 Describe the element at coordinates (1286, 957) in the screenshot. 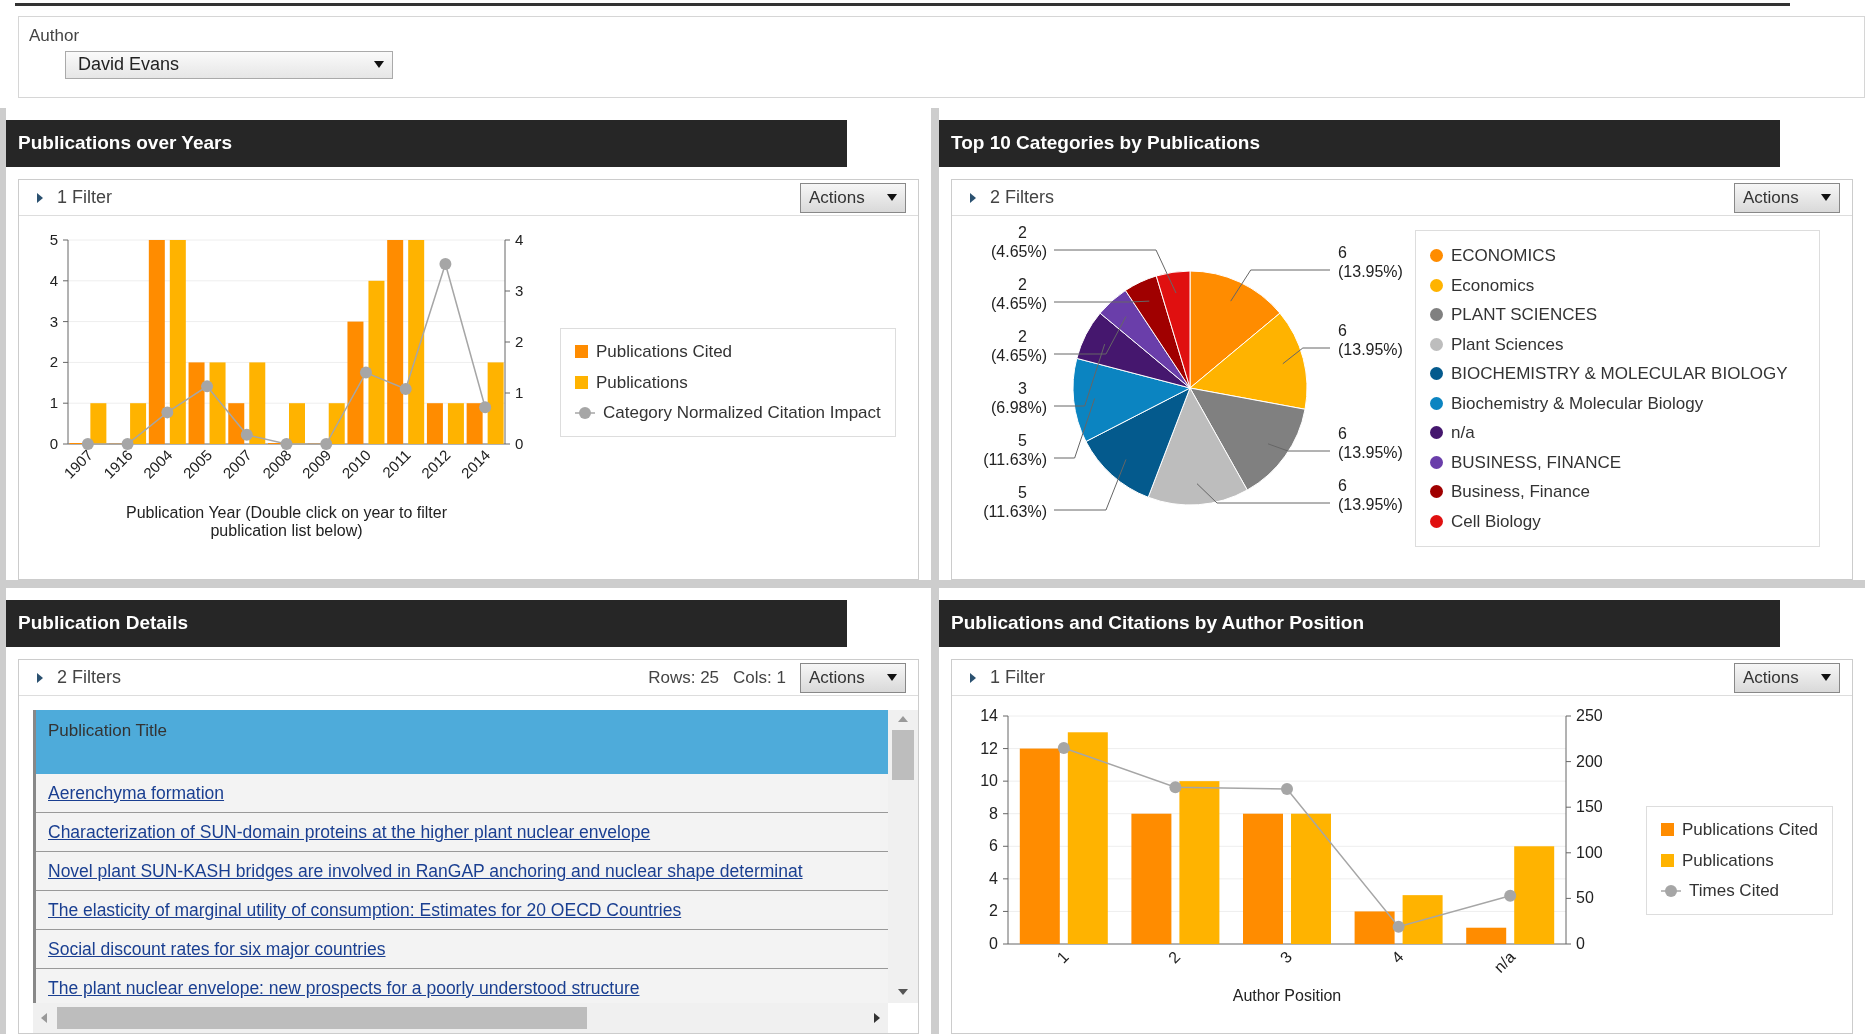

I see `axis-label: 3` at that location.